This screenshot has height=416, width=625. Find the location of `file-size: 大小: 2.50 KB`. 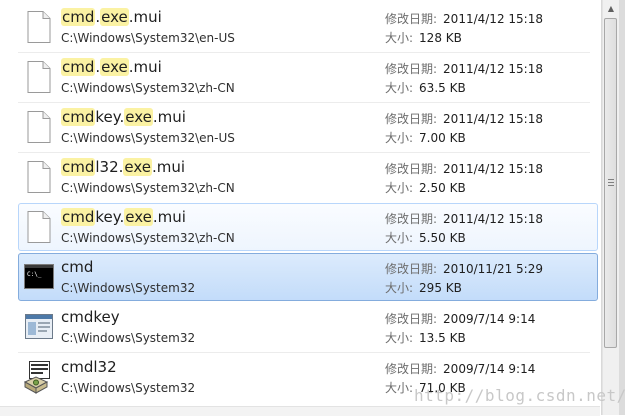

file-size: 大小: 2.50 KB is located at coordinates (425, 188).